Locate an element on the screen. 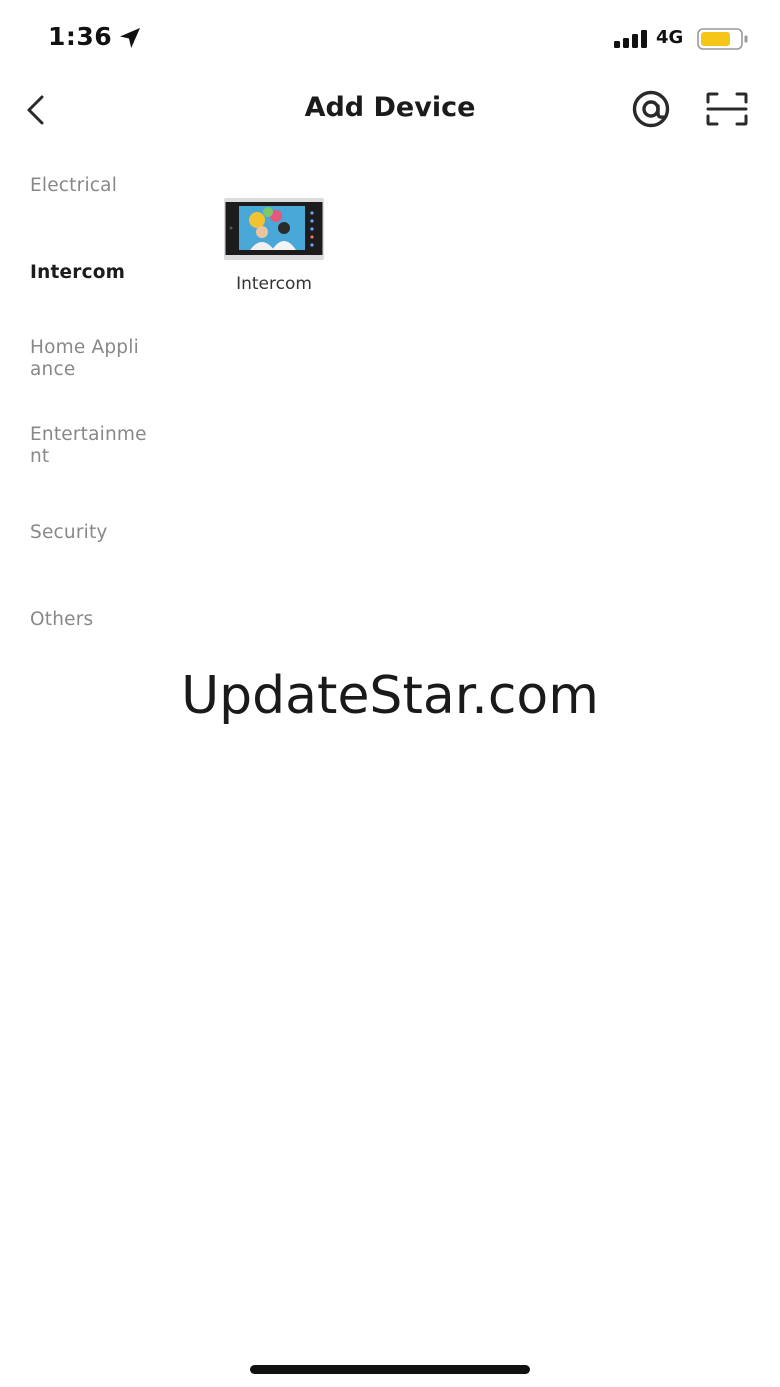 Image resolution: width=780 pixels, height=1387 pixels. scan-icon is located at coordinates (727, 109).